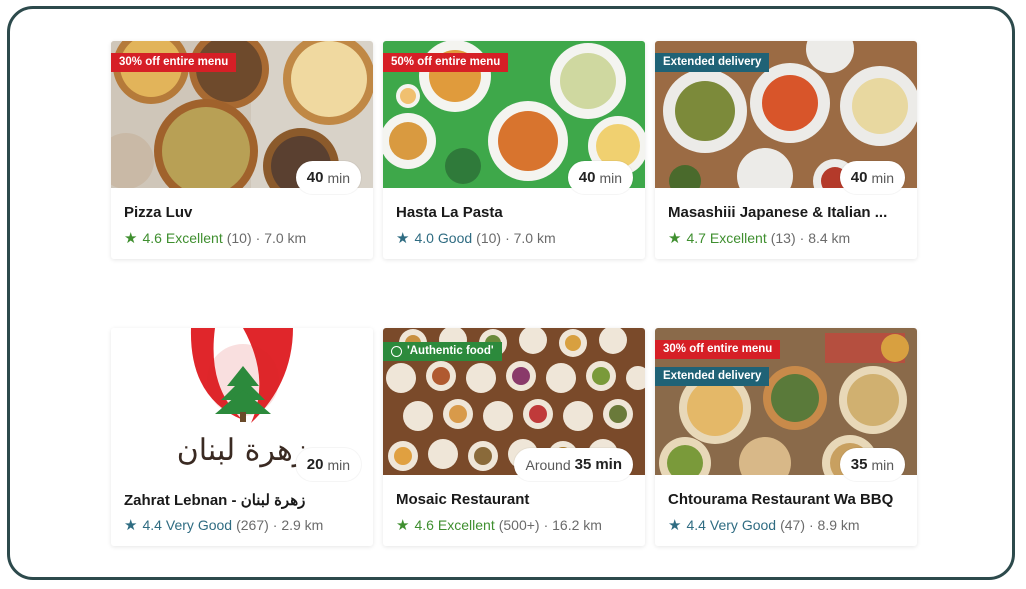 The image size is (1026, 589). What do you see at coordinates (519, 525) in the screenshot?
I see `review-count: (500+)` at bounding box center [519, 525].